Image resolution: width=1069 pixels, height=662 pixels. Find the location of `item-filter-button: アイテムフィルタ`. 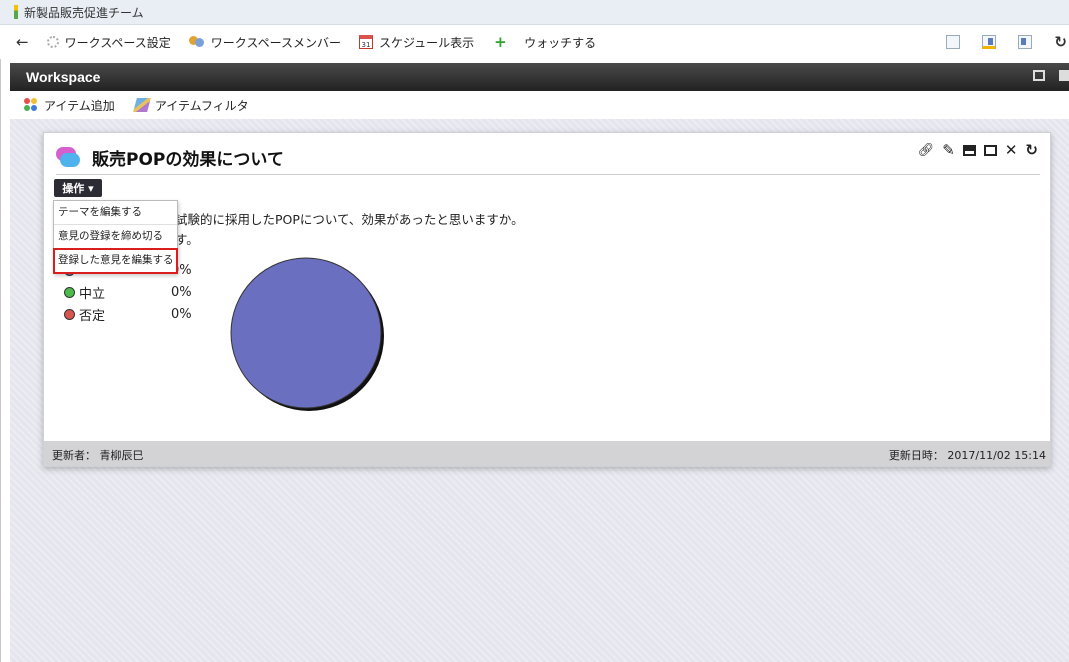

item-filter-button: アイテムフィルタ is located at coordinates (190, 105).